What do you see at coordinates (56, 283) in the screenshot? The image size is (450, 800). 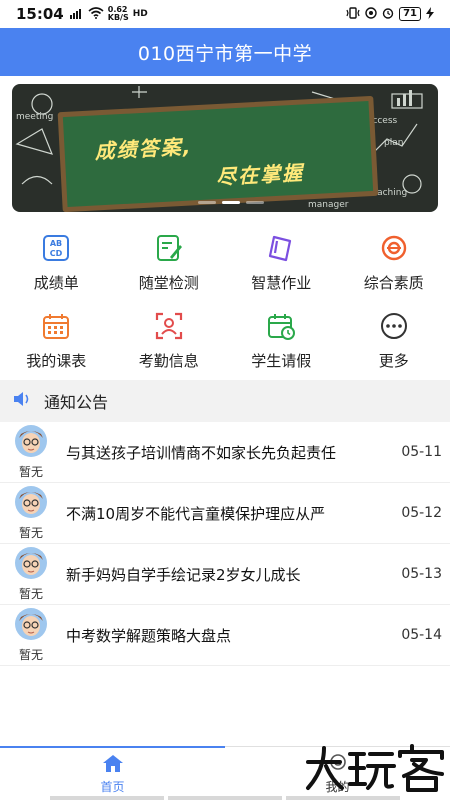 I see `grid-item-label: 成绩单` at bounding box center [56, 283].